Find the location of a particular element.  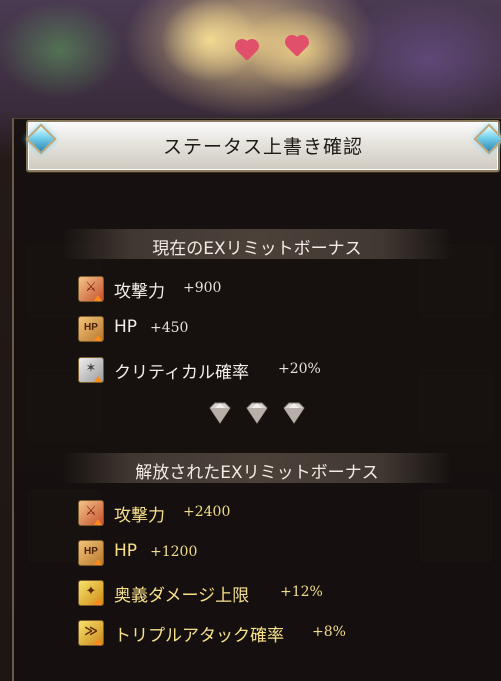

critical-up-icon: ✶ is located at coordinates (91, 370).